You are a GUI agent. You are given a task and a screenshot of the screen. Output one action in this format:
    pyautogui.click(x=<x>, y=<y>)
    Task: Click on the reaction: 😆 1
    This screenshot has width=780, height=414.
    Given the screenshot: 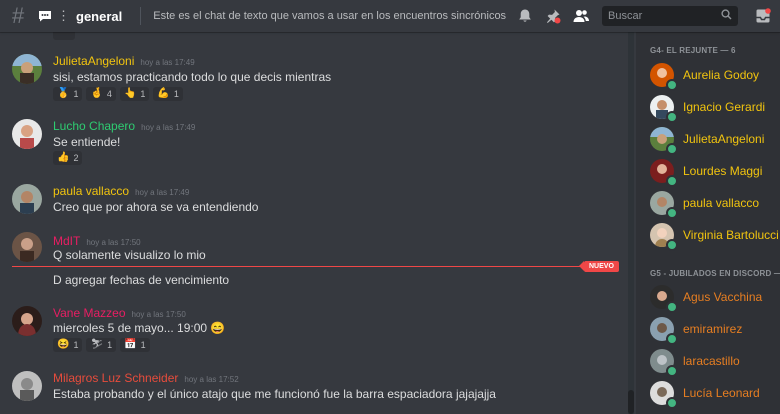 What is the action you would take?
    pyautogui.click(x=68, y=345)
    